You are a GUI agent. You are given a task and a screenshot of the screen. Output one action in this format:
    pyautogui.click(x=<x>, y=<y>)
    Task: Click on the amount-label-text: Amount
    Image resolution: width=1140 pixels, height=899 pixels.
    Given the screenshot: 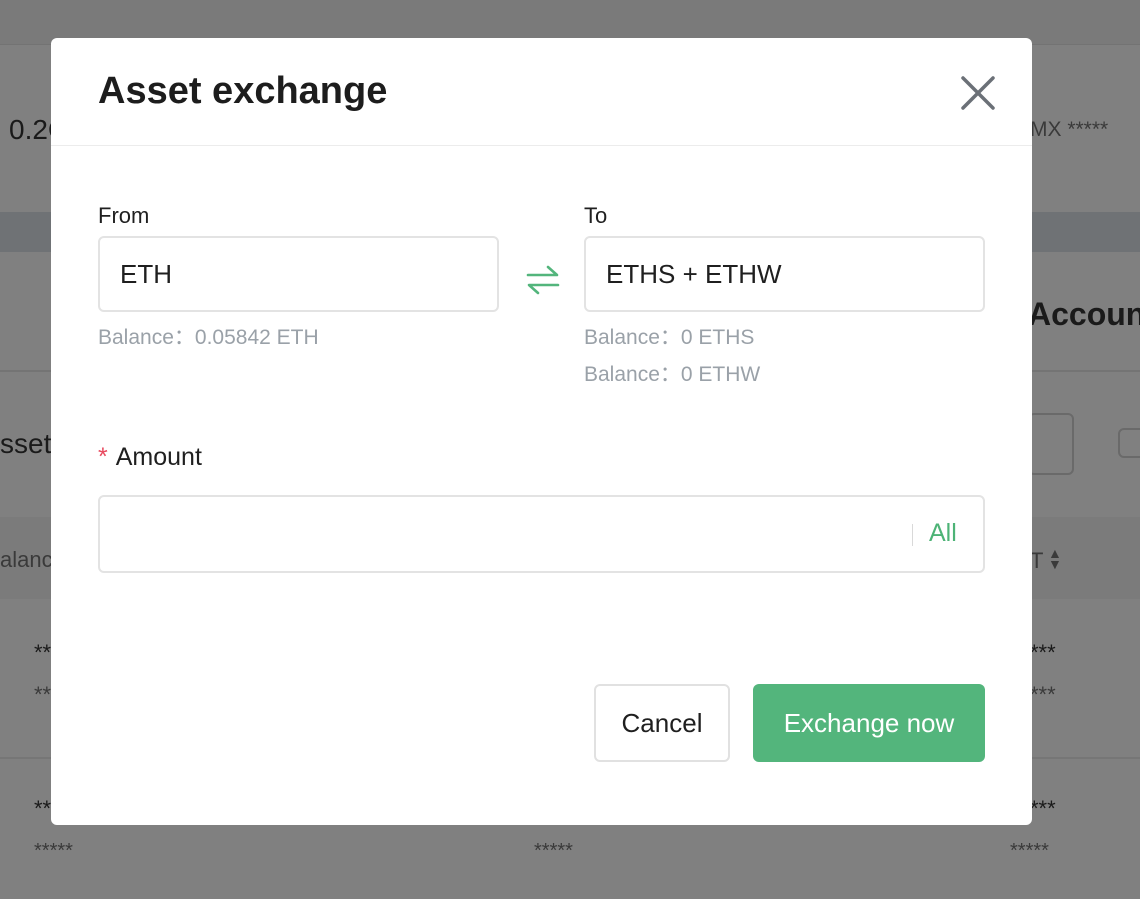 What is the action you would take?
    pyautogui.click(x=158, y=457)
    